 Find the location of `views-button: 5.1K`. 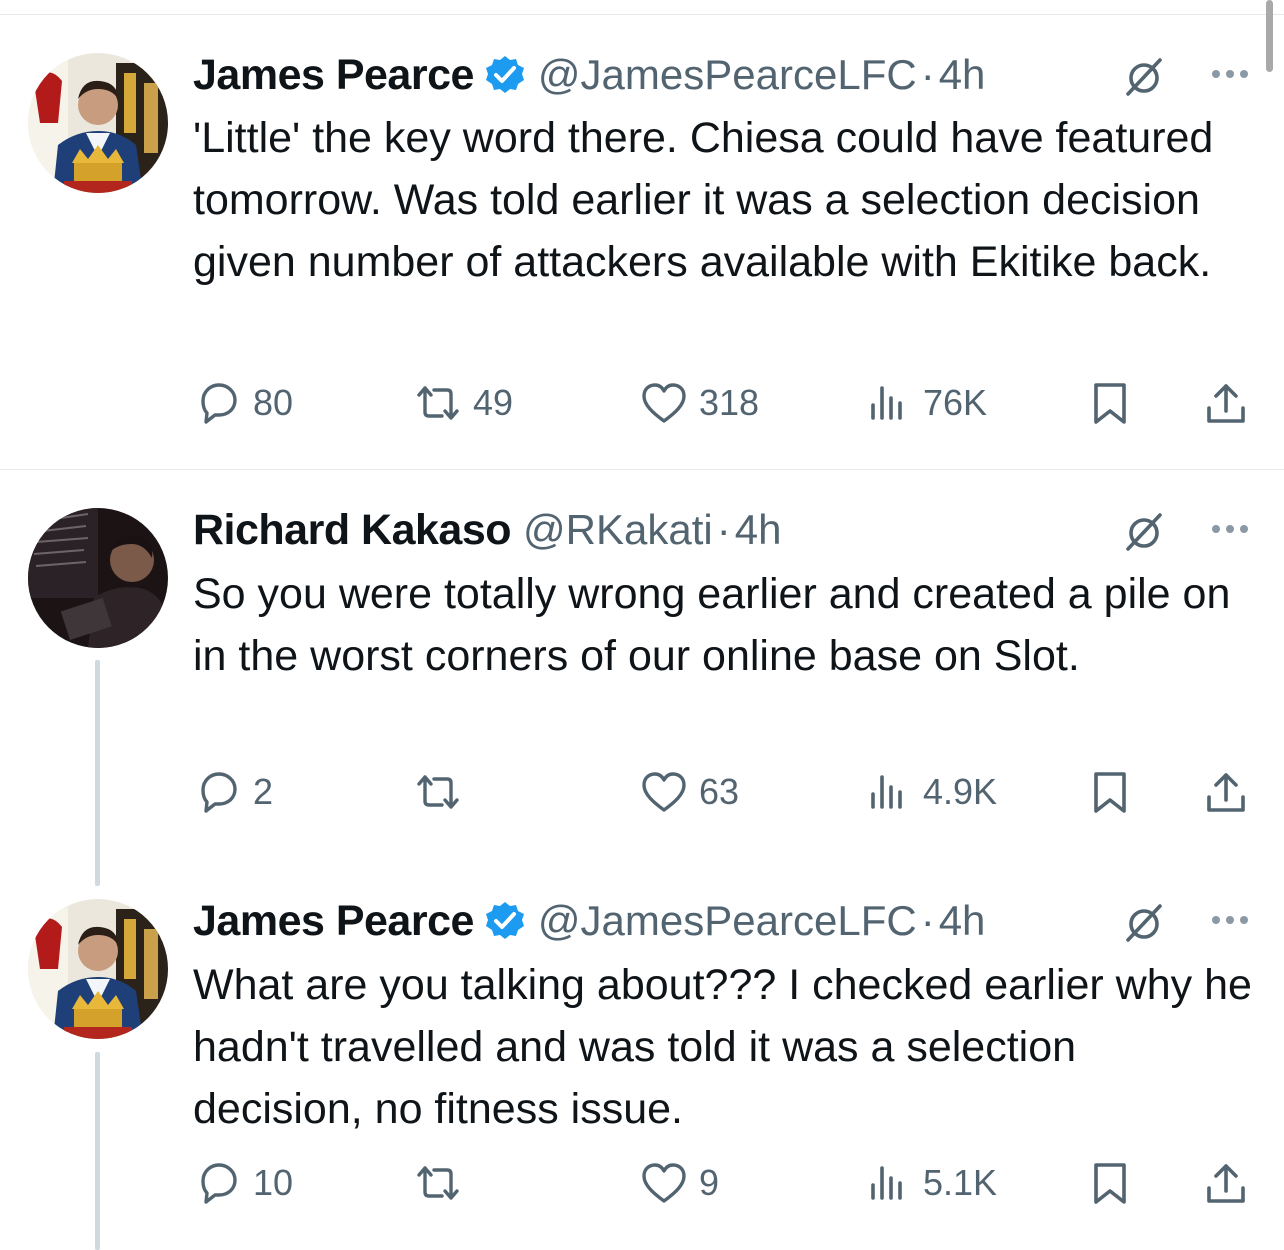

views-button: 5.1K is located at coordinates (930, 1183).